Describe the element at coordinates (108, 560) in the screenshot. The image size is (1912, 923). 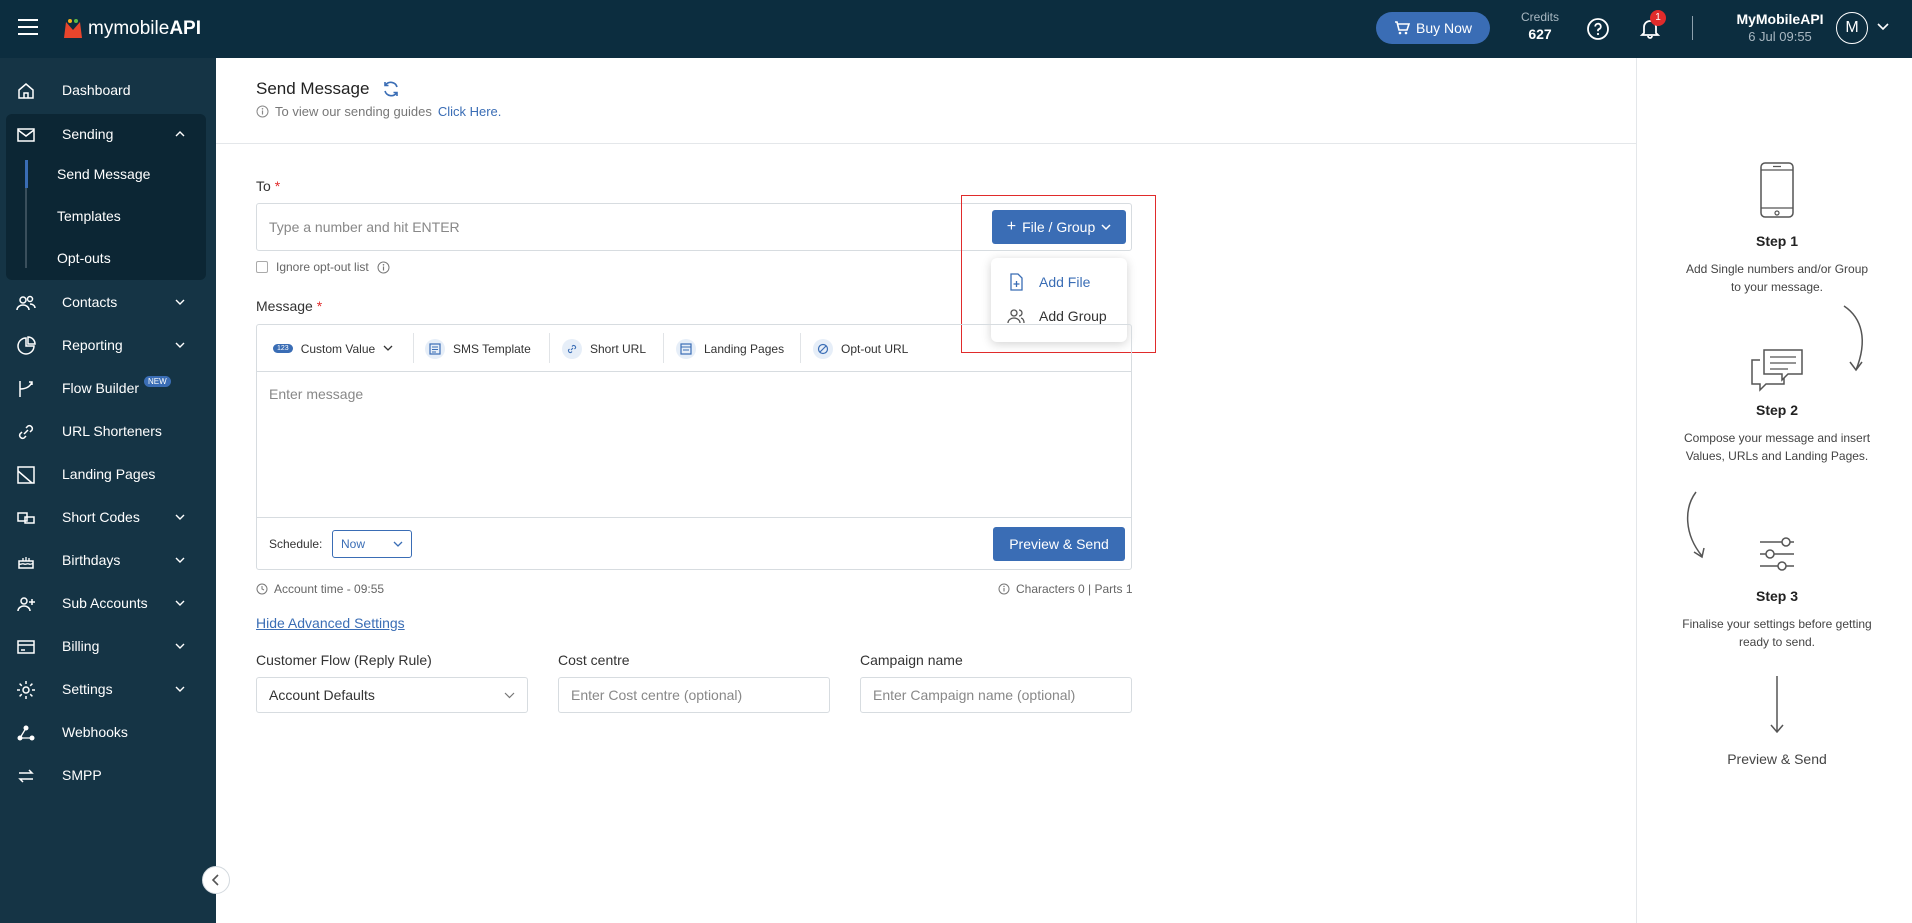
I see `sidebar-item-birthdays: Birthdays` at that location.